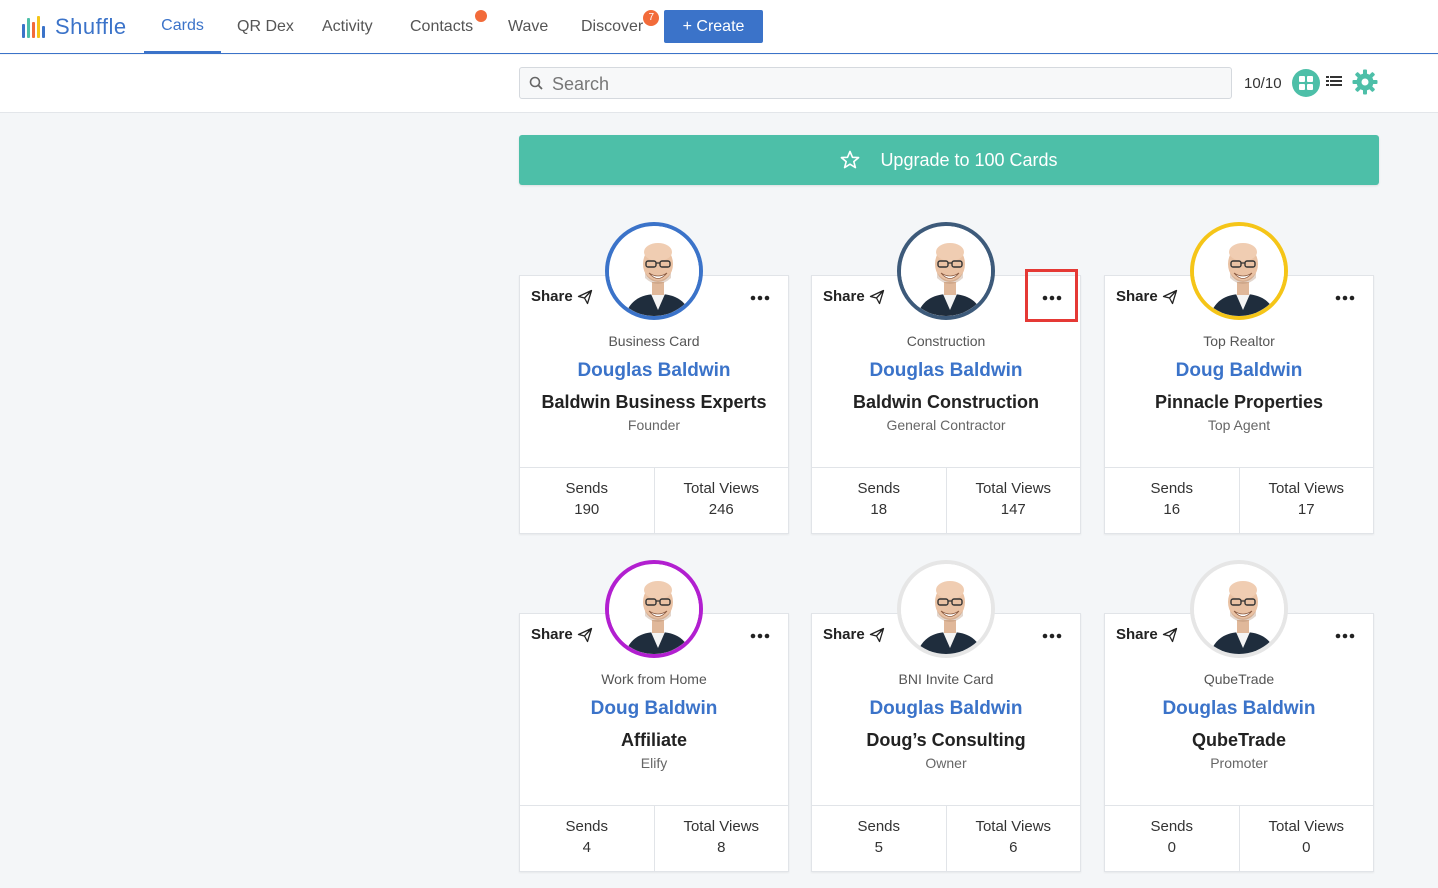 This screenshot has height=888, width=1438. I want to click on views-stat: Total Views 0, so click(1306, 839).